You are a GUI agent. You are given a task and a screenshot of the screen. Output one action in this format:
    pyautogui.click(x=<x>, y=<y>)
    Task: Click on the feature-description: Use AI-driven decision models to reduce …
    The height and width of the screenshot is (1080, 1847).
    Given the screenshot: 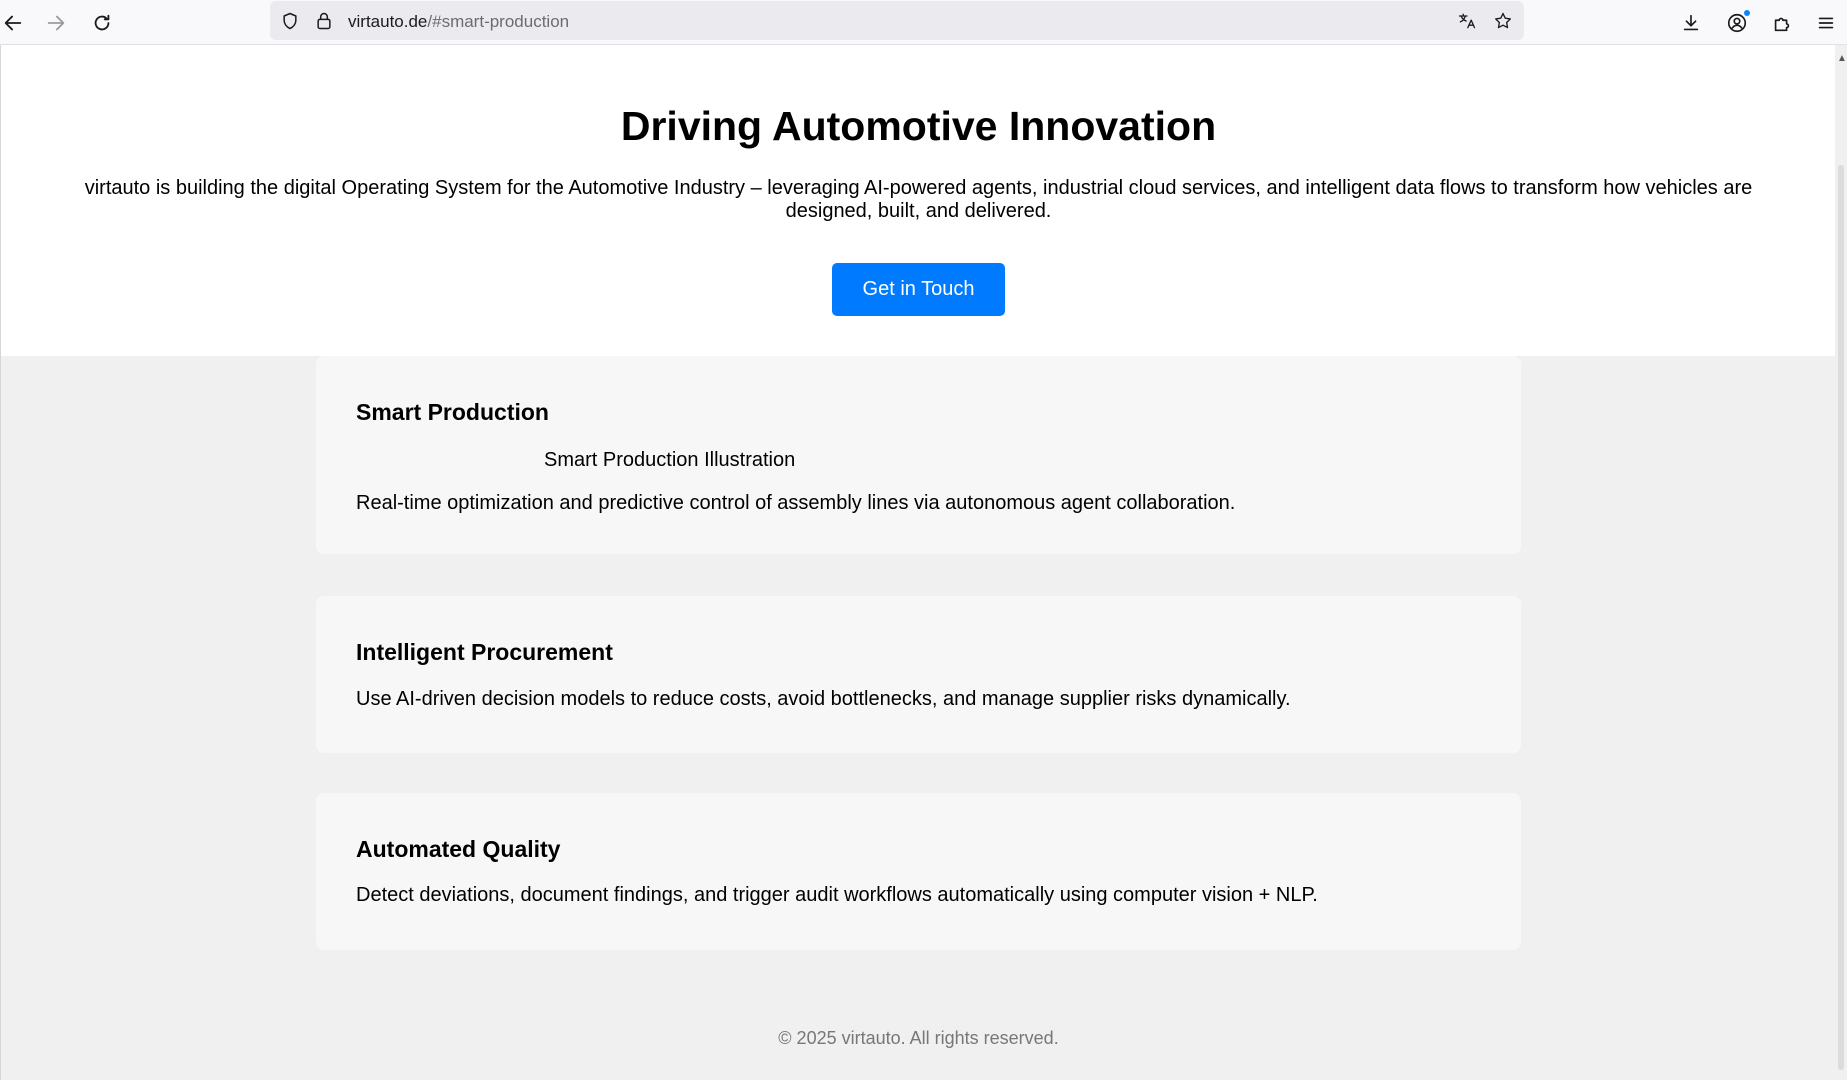 What is the action you would take?
    pyautogui.click(x=823, y=699)
    